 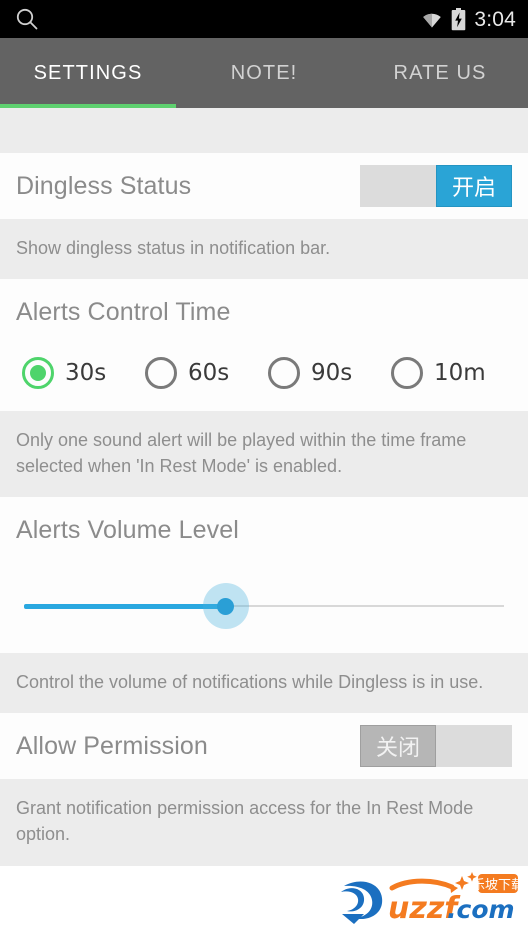 What do you see at coordinates (123, 311) in the screenshot?
I see `alerts-control-time-title: Alerts Control Time` at bounding box center [123, 311].